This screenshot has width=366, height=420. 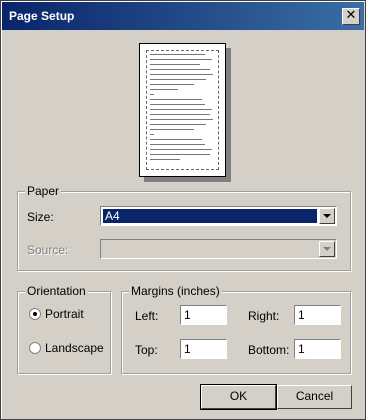 I want to click on margins-legend: Margins (inches), so click(x=175, y=291).